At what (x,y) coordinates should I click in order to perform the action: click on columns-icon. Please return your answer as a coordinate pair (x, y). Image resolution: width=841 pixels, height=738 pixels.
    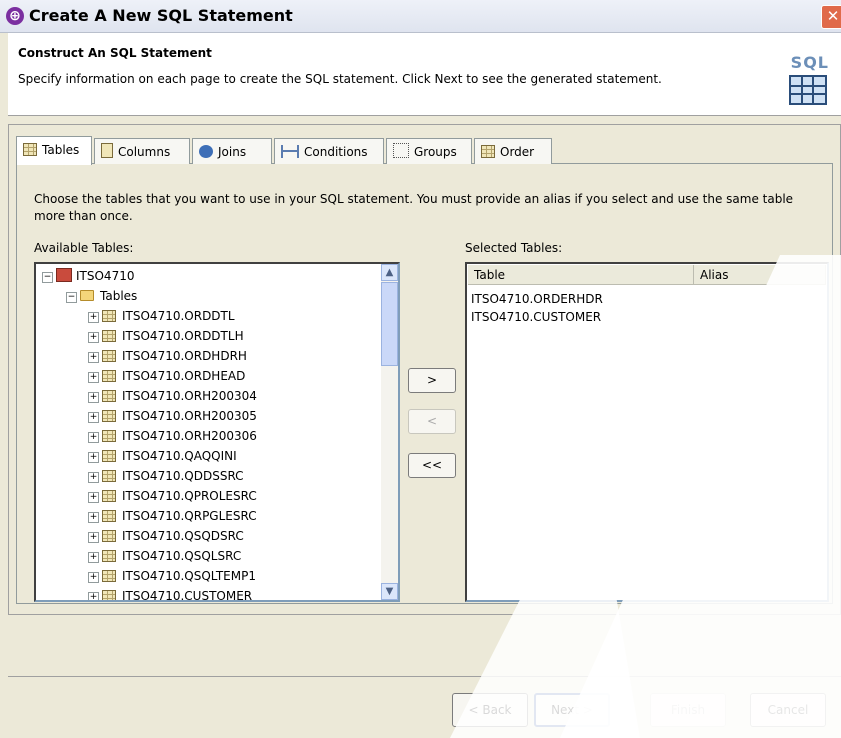
    Looking at the image, I should click on (107, 150).